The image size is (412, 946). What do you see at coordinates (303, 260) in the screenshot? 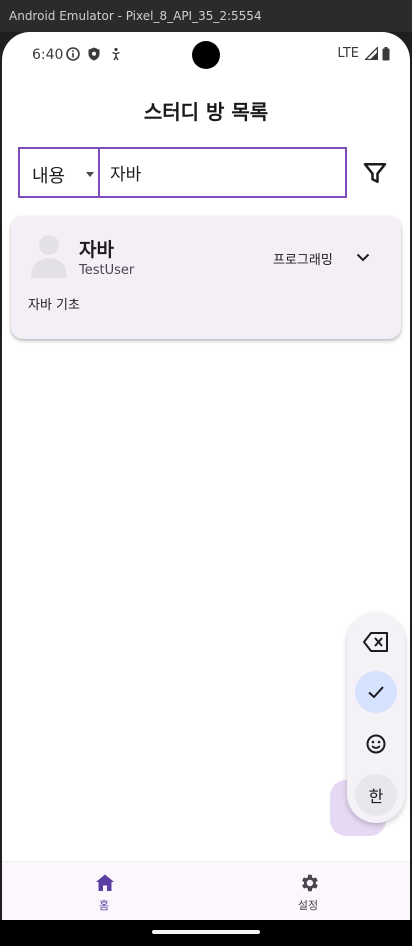
I see `room-category: 프로그래밍` at bounding box center [303, 260].